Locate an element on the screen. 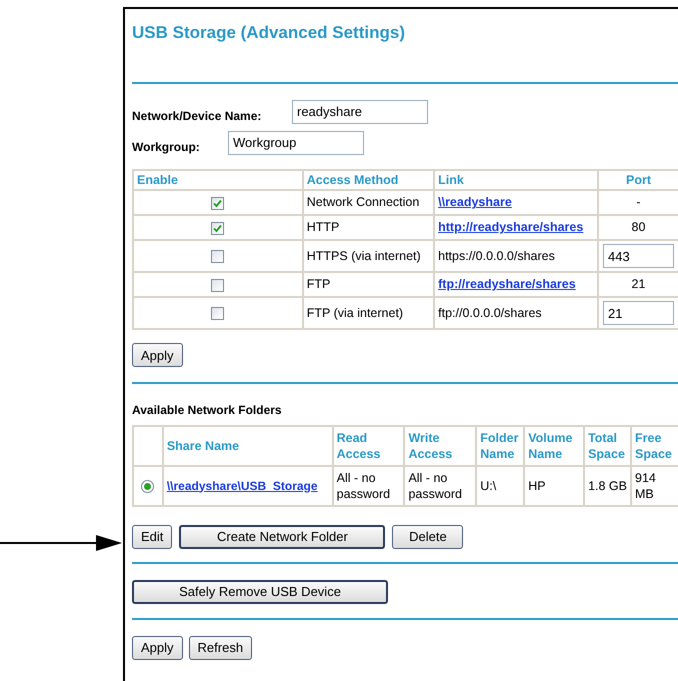  column-header: Folder Name is located at coordinates (500, 446).